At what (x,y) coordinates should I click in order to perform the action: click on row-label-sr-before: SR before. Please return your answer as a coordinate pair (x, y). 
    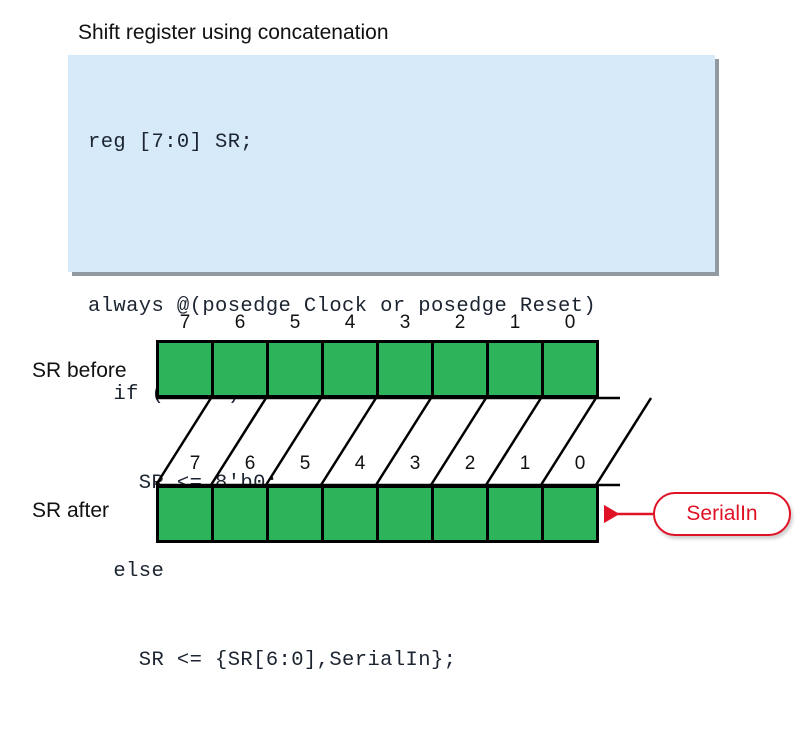
    Looking at the image, I should click on (79, 370).